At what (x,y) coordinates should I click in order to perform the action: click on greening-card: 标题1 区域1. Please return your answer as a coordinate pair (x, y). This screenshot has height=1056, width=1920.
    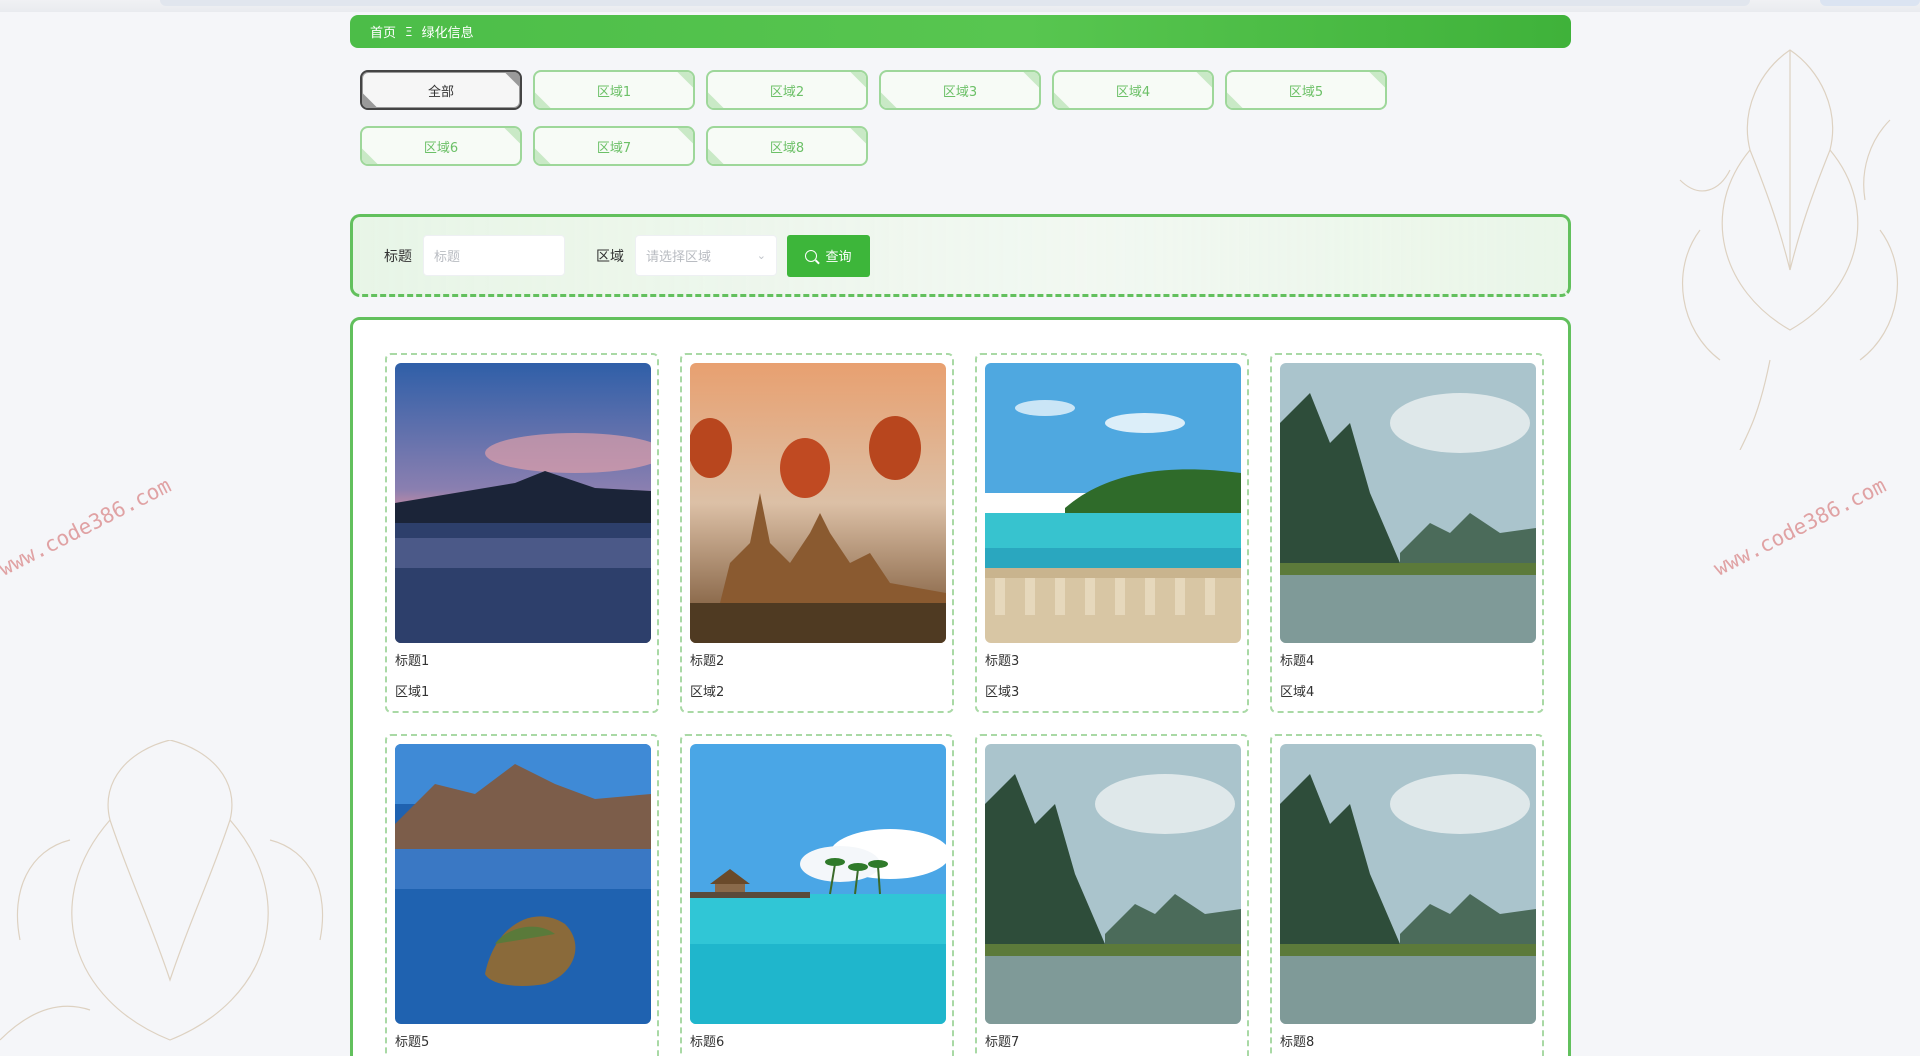
    Looking at the image, I should click on (522, 533).